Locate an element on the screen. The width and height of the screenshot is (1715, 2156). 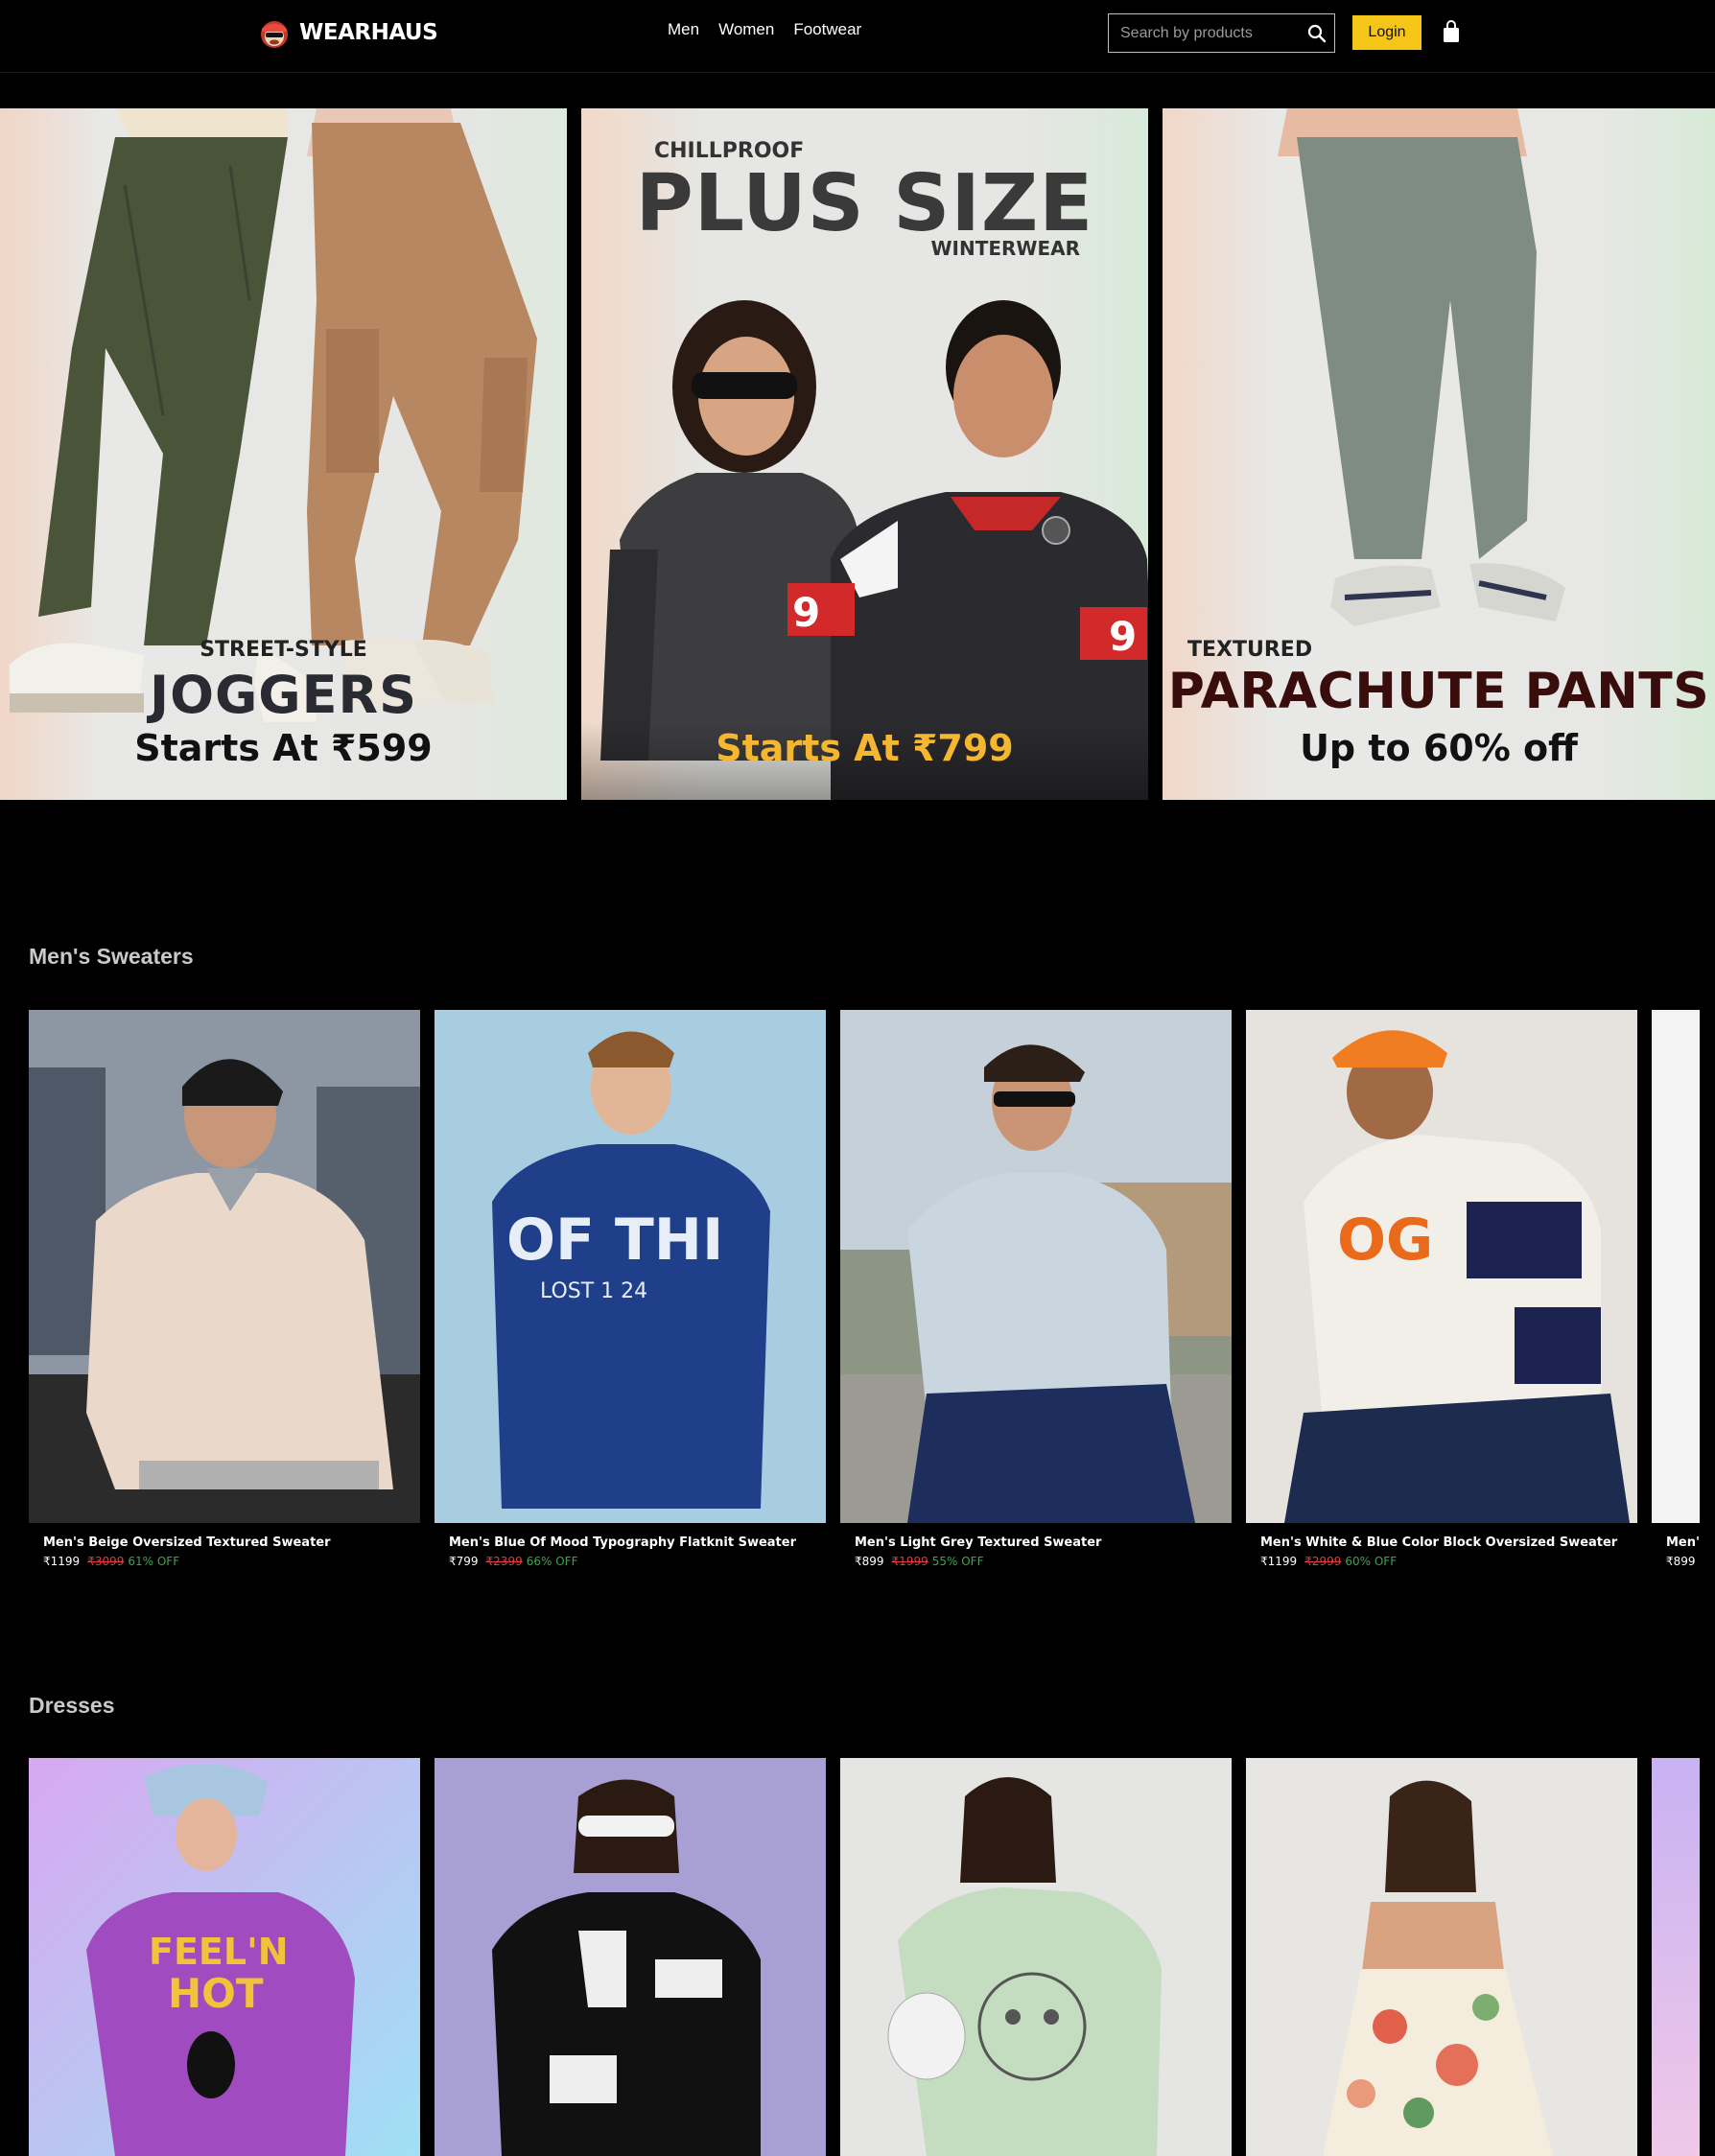
product-mrp: ₹3099 is located at coordinates (106, 1561).